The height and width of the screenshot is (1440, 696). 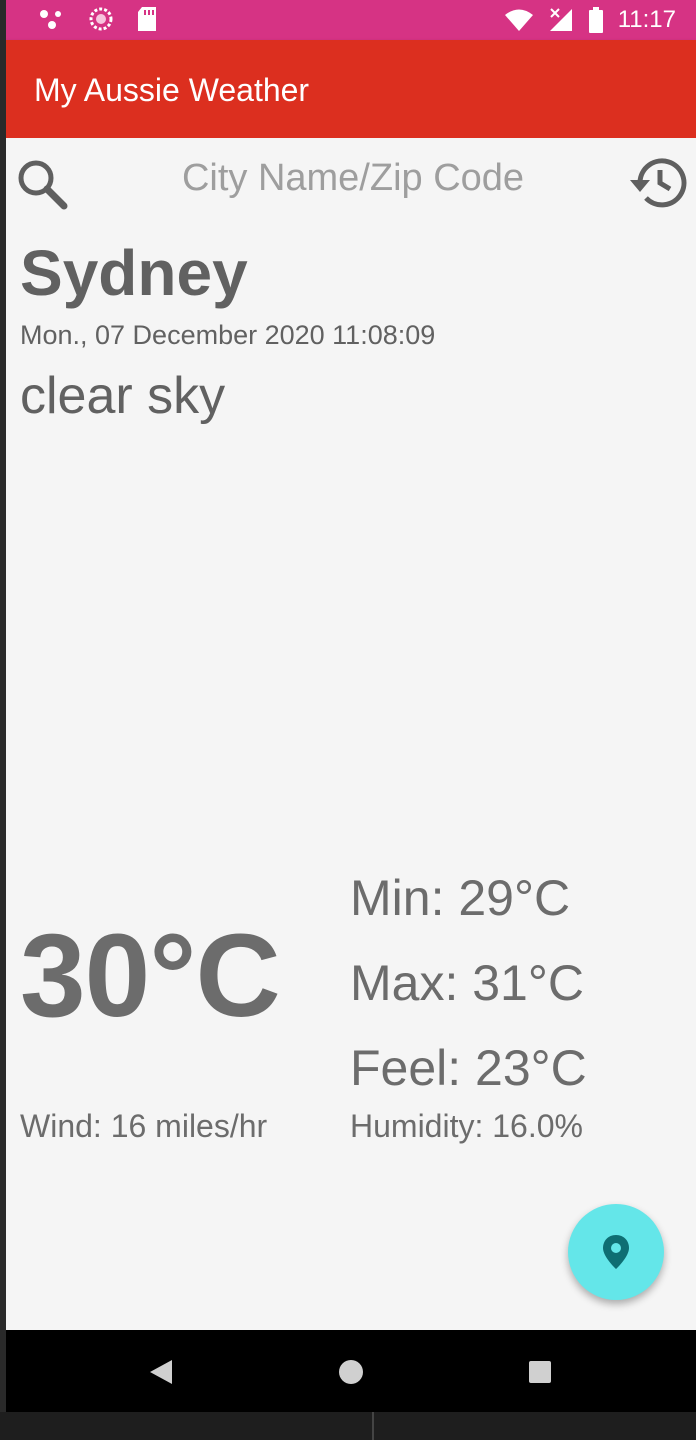 What do you see at coordinates (50, 19) in the screenshot?
I see `share-dots-icon` at bounding box center [50, 19].